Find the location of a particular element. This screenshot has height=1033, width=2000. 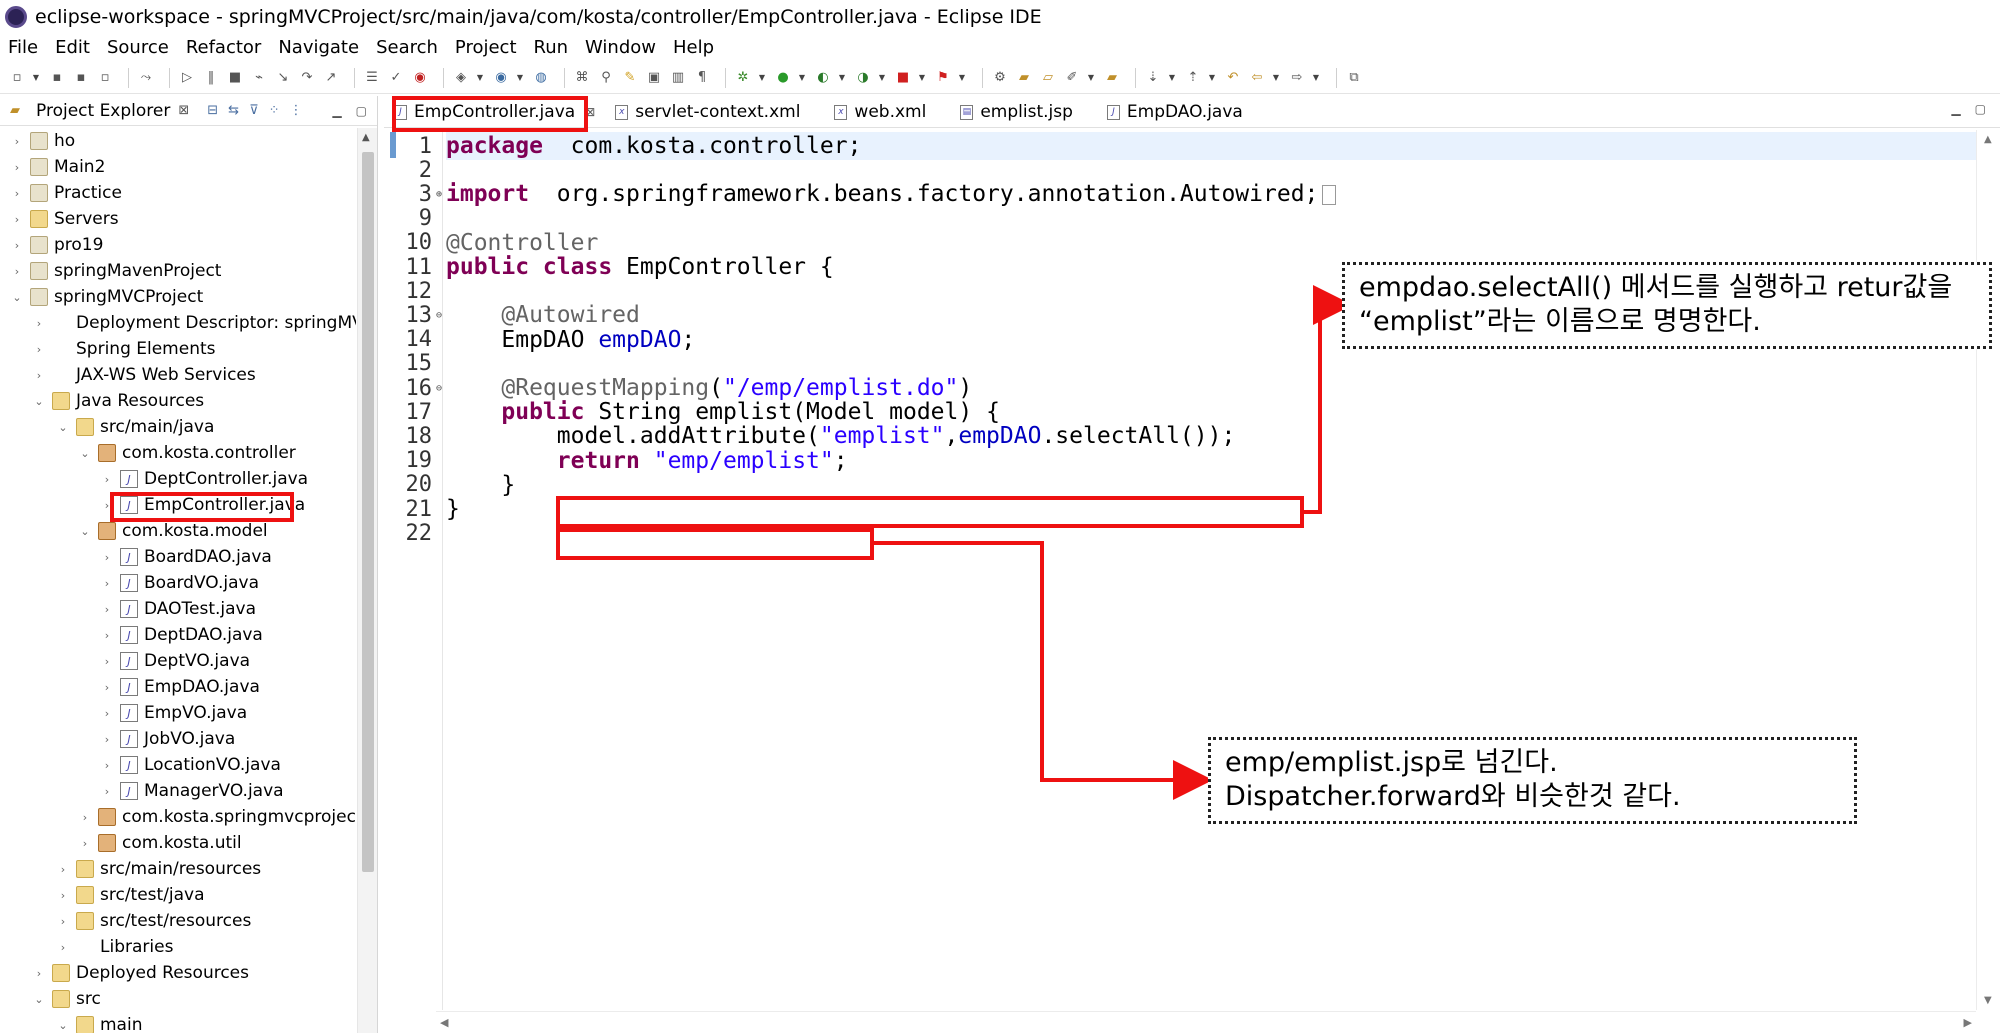

tree-item: › src/main/resources is located at coordinates (158, 869).